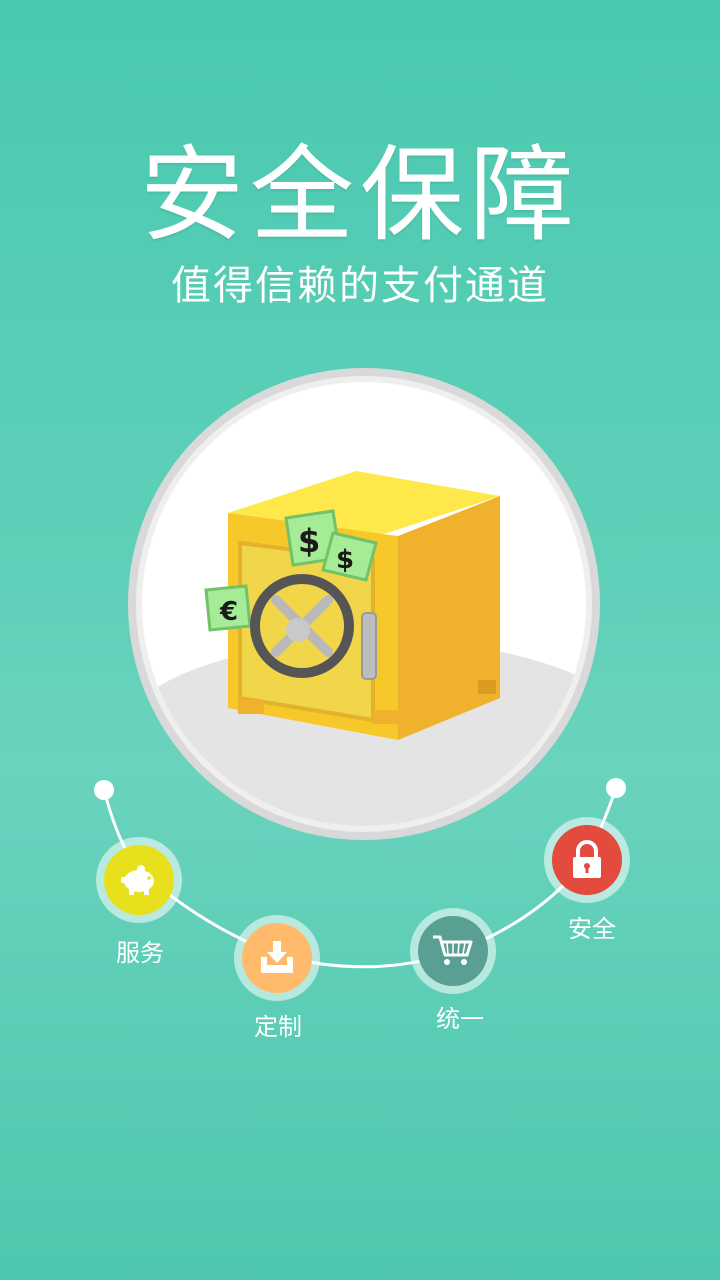  What do you see at coordinates (360, 286) in the screenshot?
I see `page-subtitle: 值得信赖的支付通道` at bounding box center [360, 286].